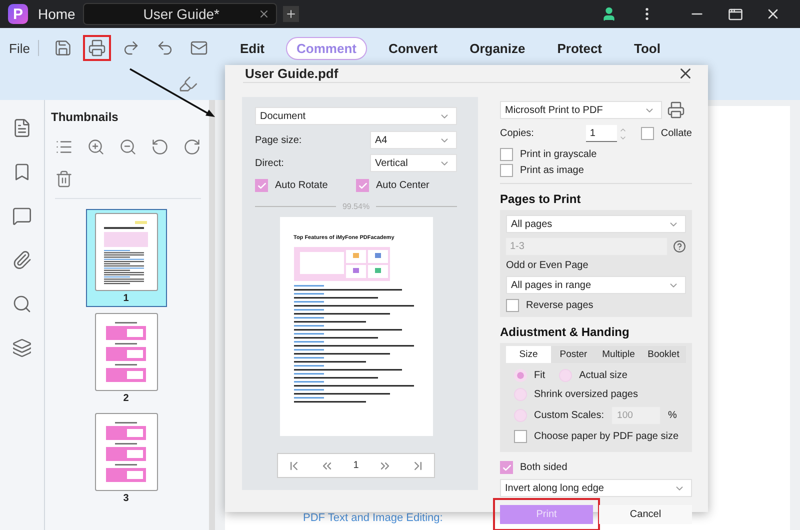  Describe the element at coordinates (558, 154) in the screenshot. I see `checkbox-label: Print in grayscale` at that location.